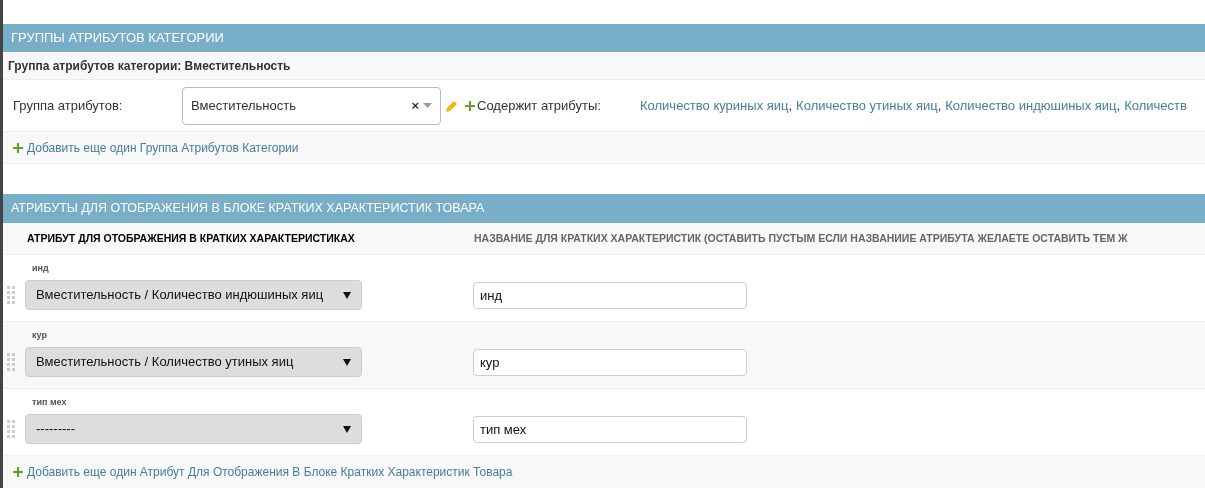 This screenshot has height=488, width=1205. What do you see at coordinates (610, 429) in the screenshot?
I see `name-input: тип мех` at bounding box center [610, 429].